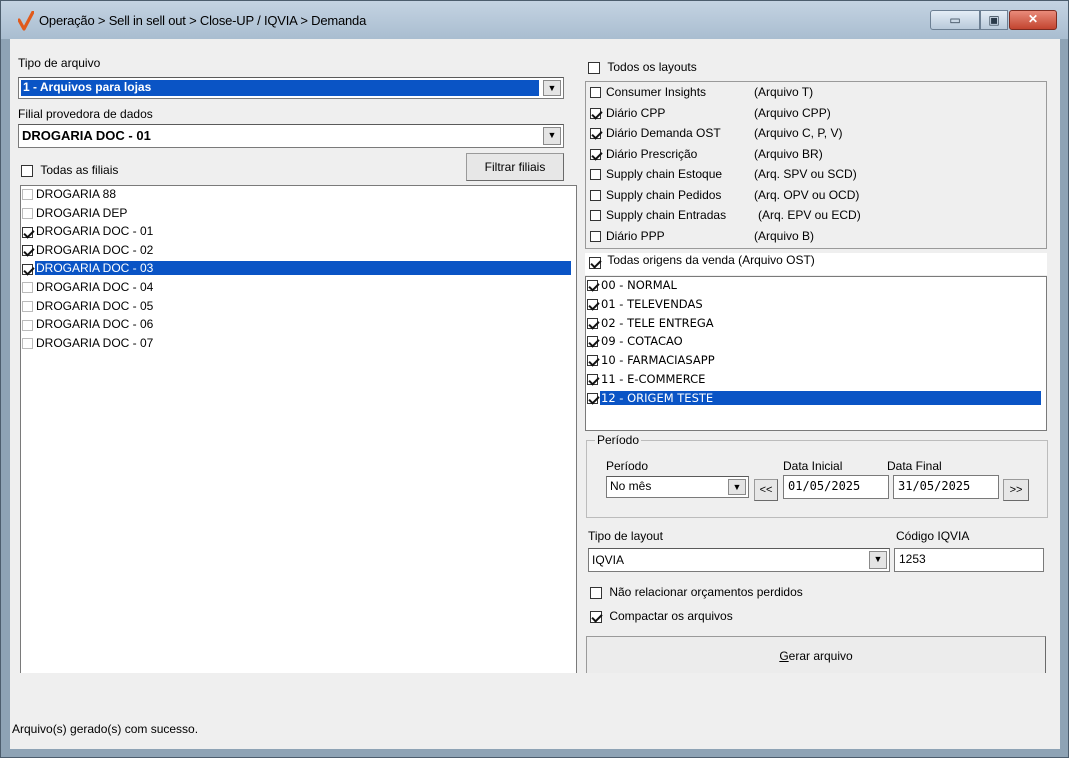 Image resolution: width=1069 pixels, height=758 pixels. Describe the element at coordinates (631, 486) in the screenshot. I see `periodo-value: No mês` at that location.